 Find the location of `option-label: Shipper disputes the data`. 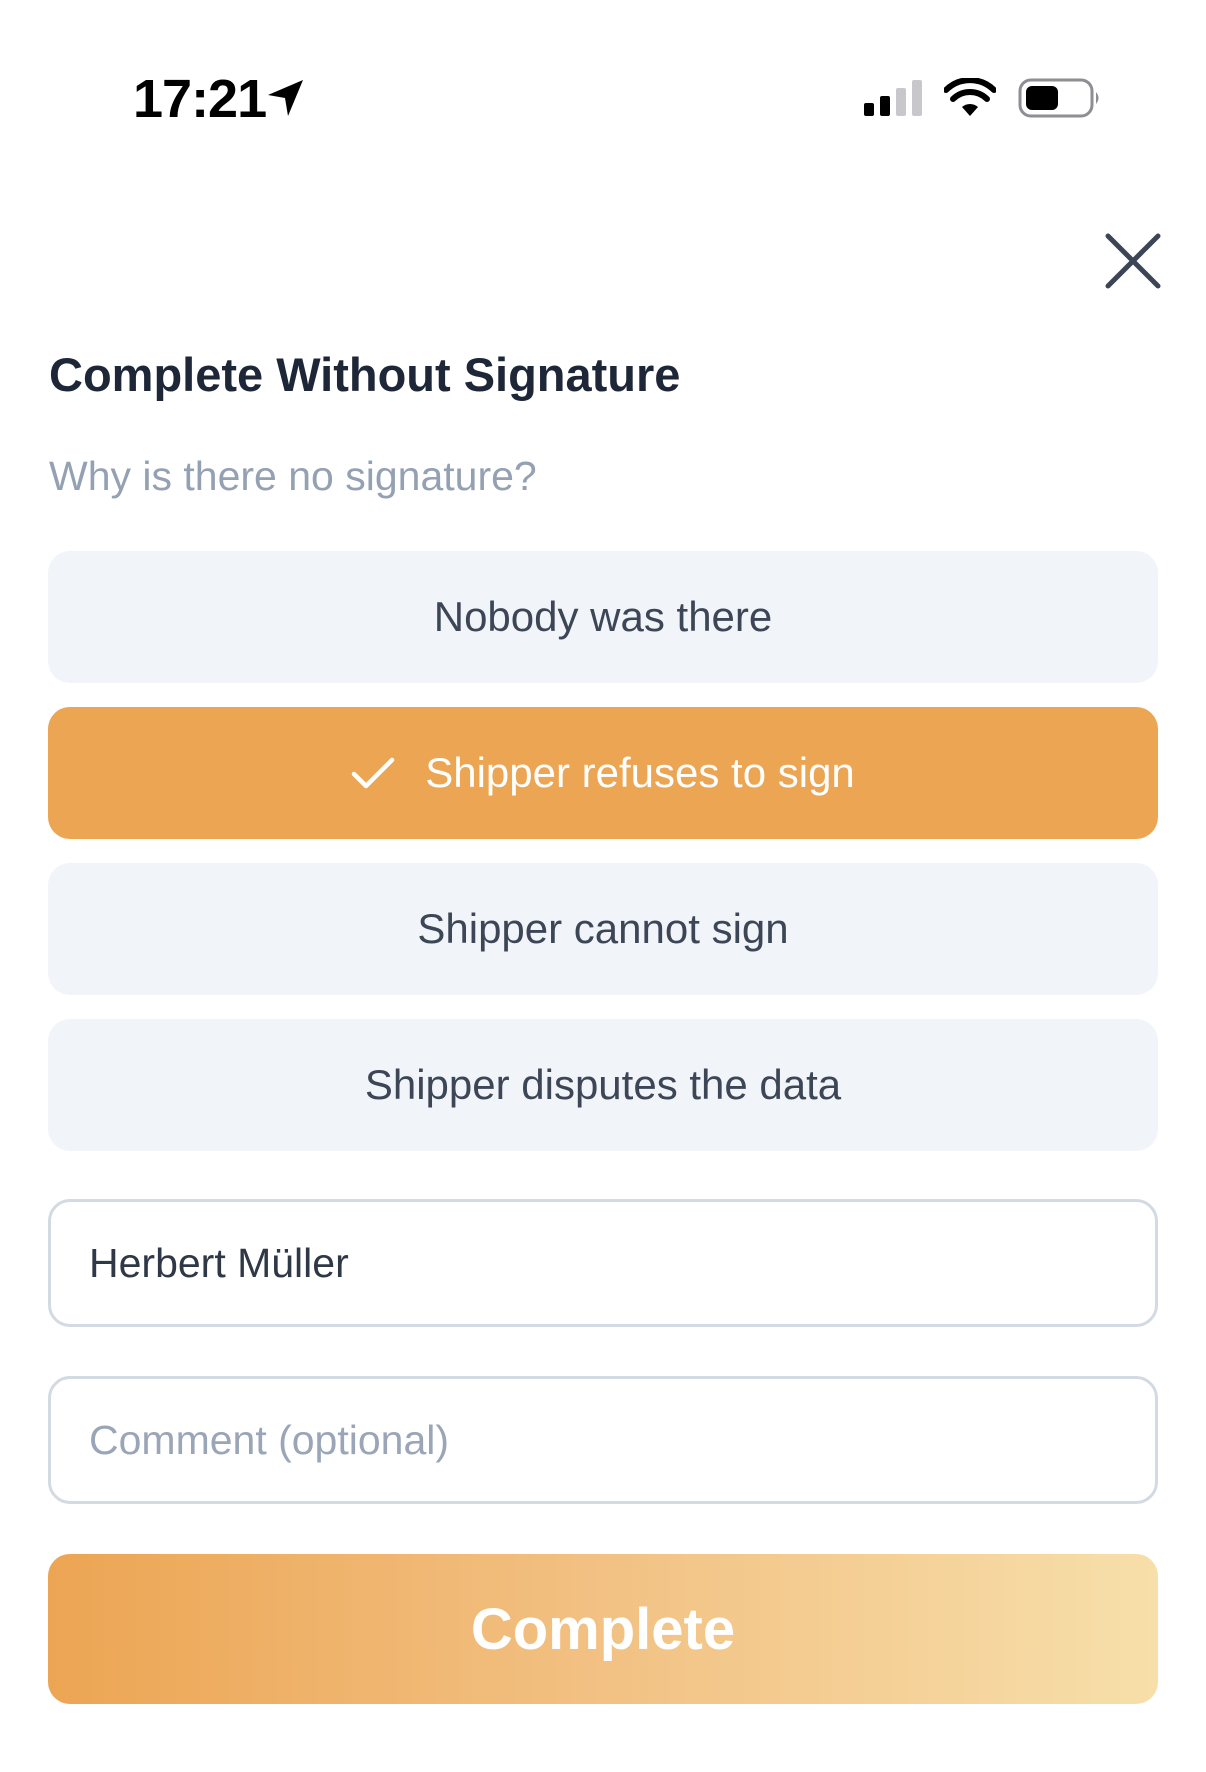

option-label: Shipper disputes the data is located at coordinates (603, 1084).